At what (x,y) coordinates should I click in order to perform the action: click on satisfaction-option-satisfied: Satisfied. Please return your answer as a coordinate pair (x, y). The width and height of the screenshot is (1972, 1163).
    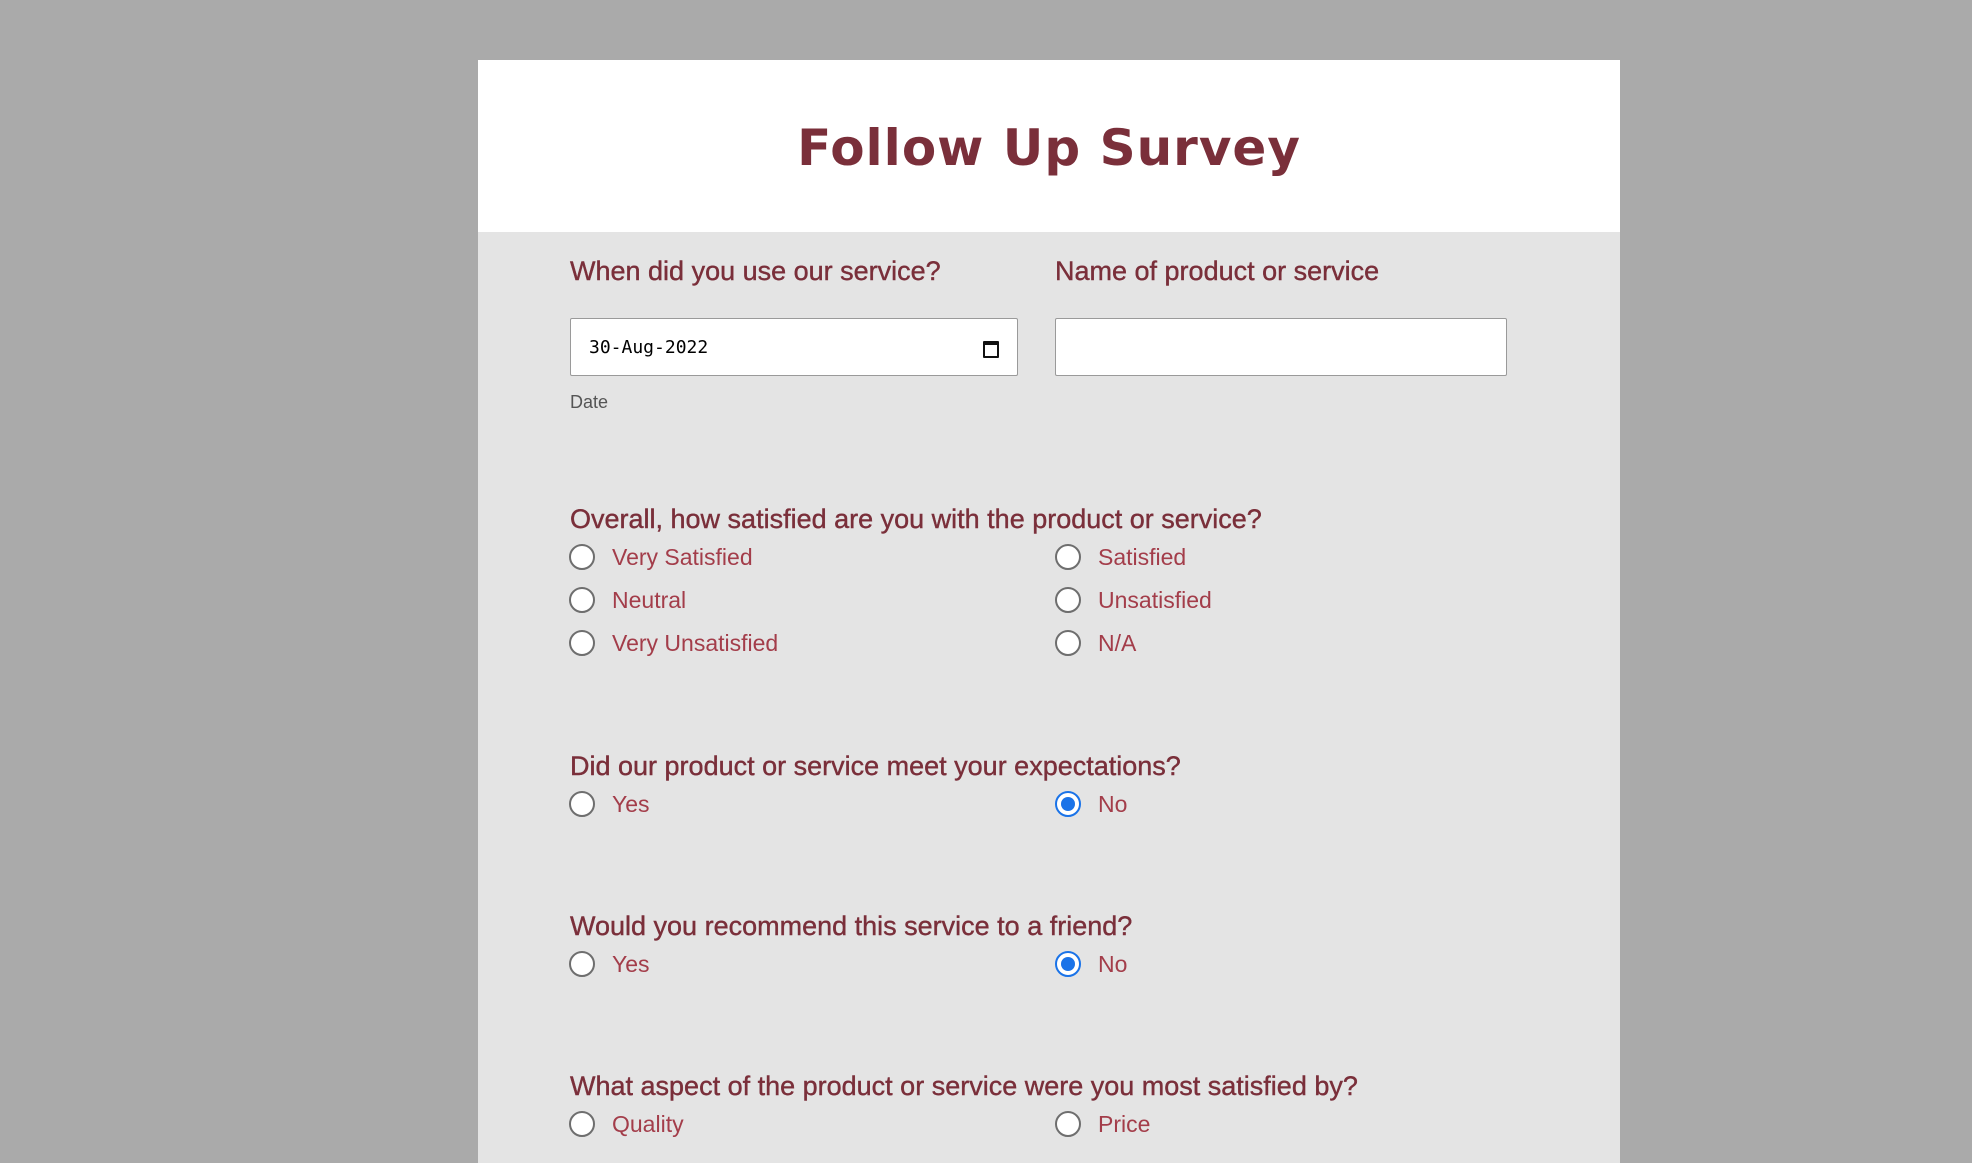
    Looking at the image, I should click on (1120, 557).